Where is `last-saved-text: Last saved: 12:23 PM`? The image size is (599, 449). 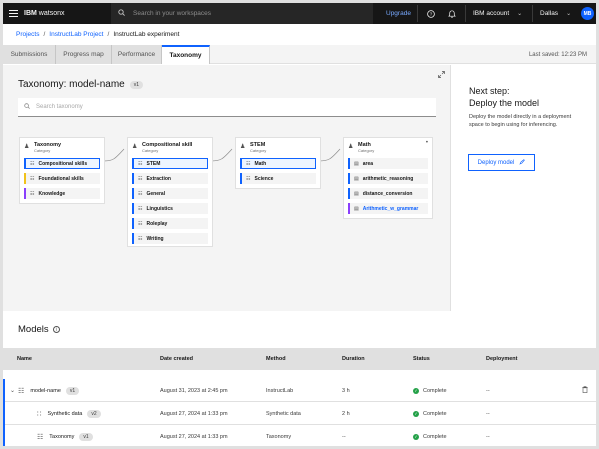
last-saved-text: Last saved: 12:23 PM is located at coordinates (557, 54).